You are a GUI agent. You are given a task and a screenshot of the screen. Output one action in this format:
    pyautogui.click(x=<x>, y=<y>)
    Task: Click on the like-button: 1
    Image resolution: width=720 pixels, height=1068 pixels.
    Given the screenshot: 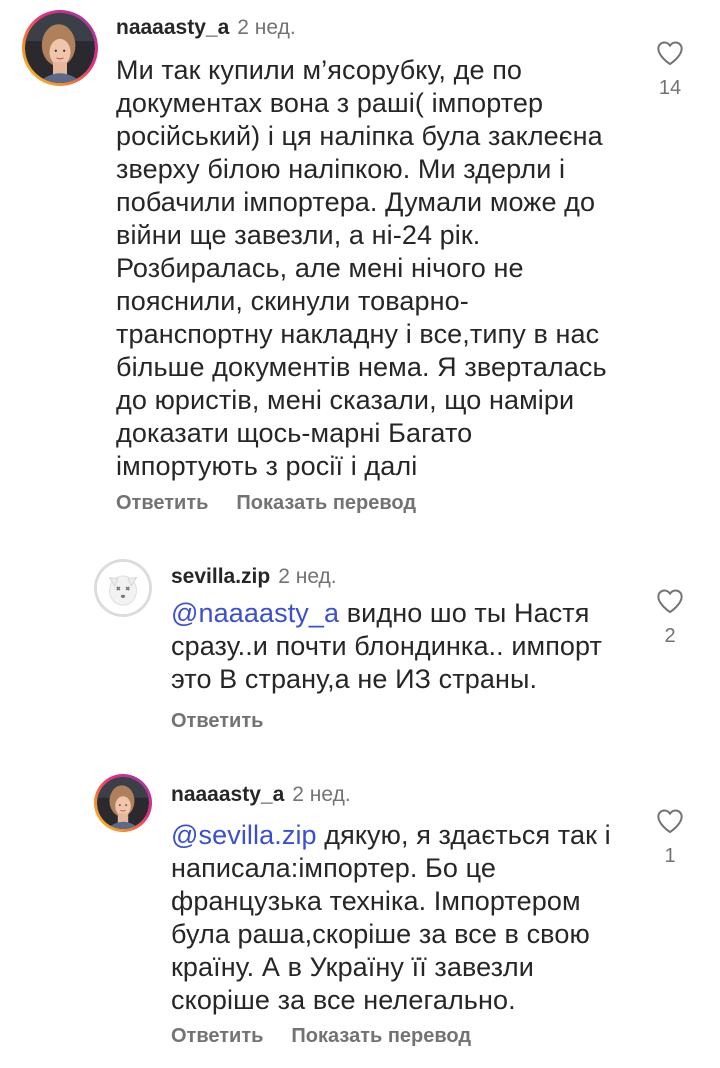 What is the action you would take?
    pyautogui.click(x=670, y=838)
    